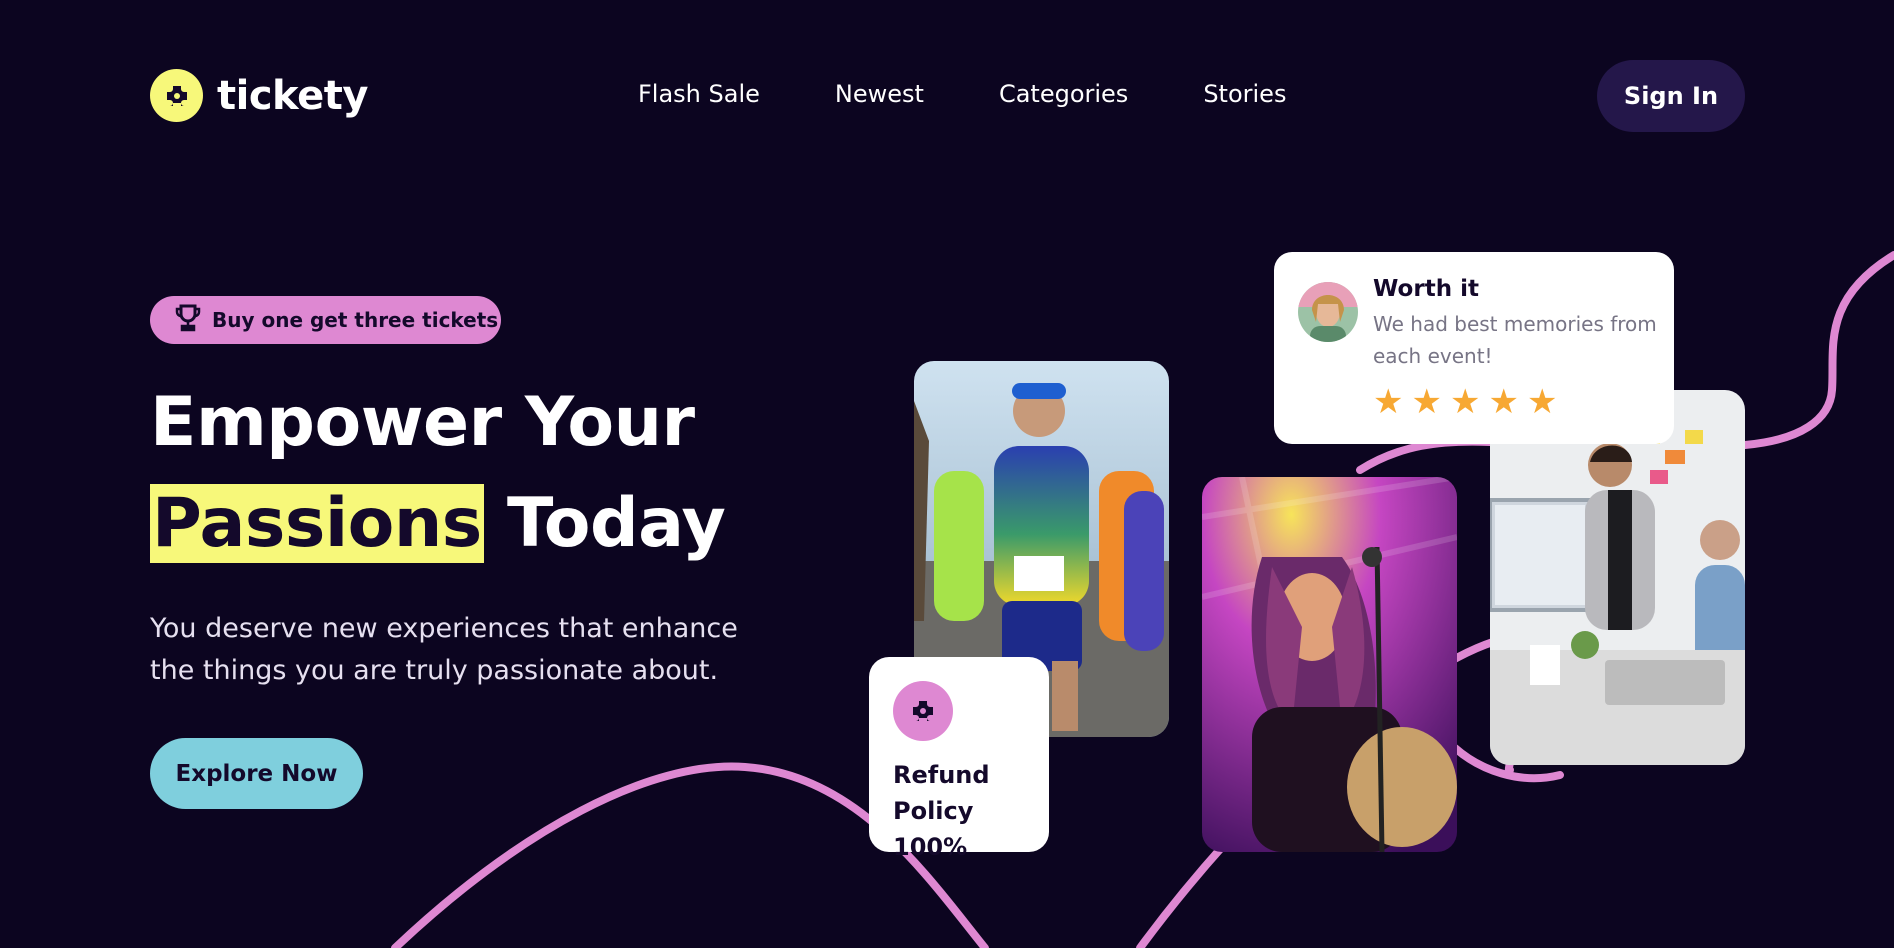  What do you see at coordinates (1515, 340) in the screenshot?
I see `review-text: We had best memories from each event!` at bounding box center [1515, 340].